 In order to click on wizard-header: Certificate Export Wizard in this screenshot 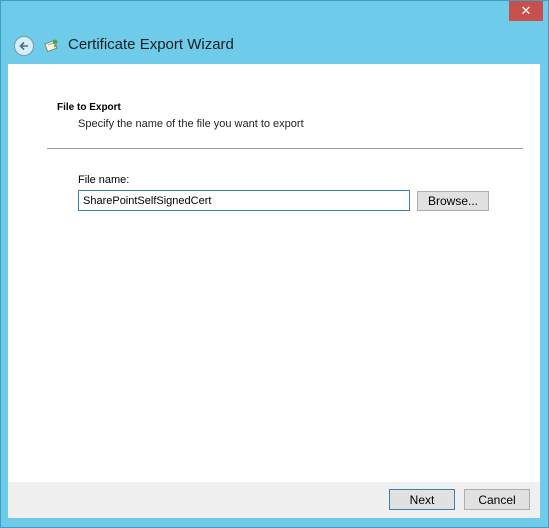, I will do `click(274, 43)`.